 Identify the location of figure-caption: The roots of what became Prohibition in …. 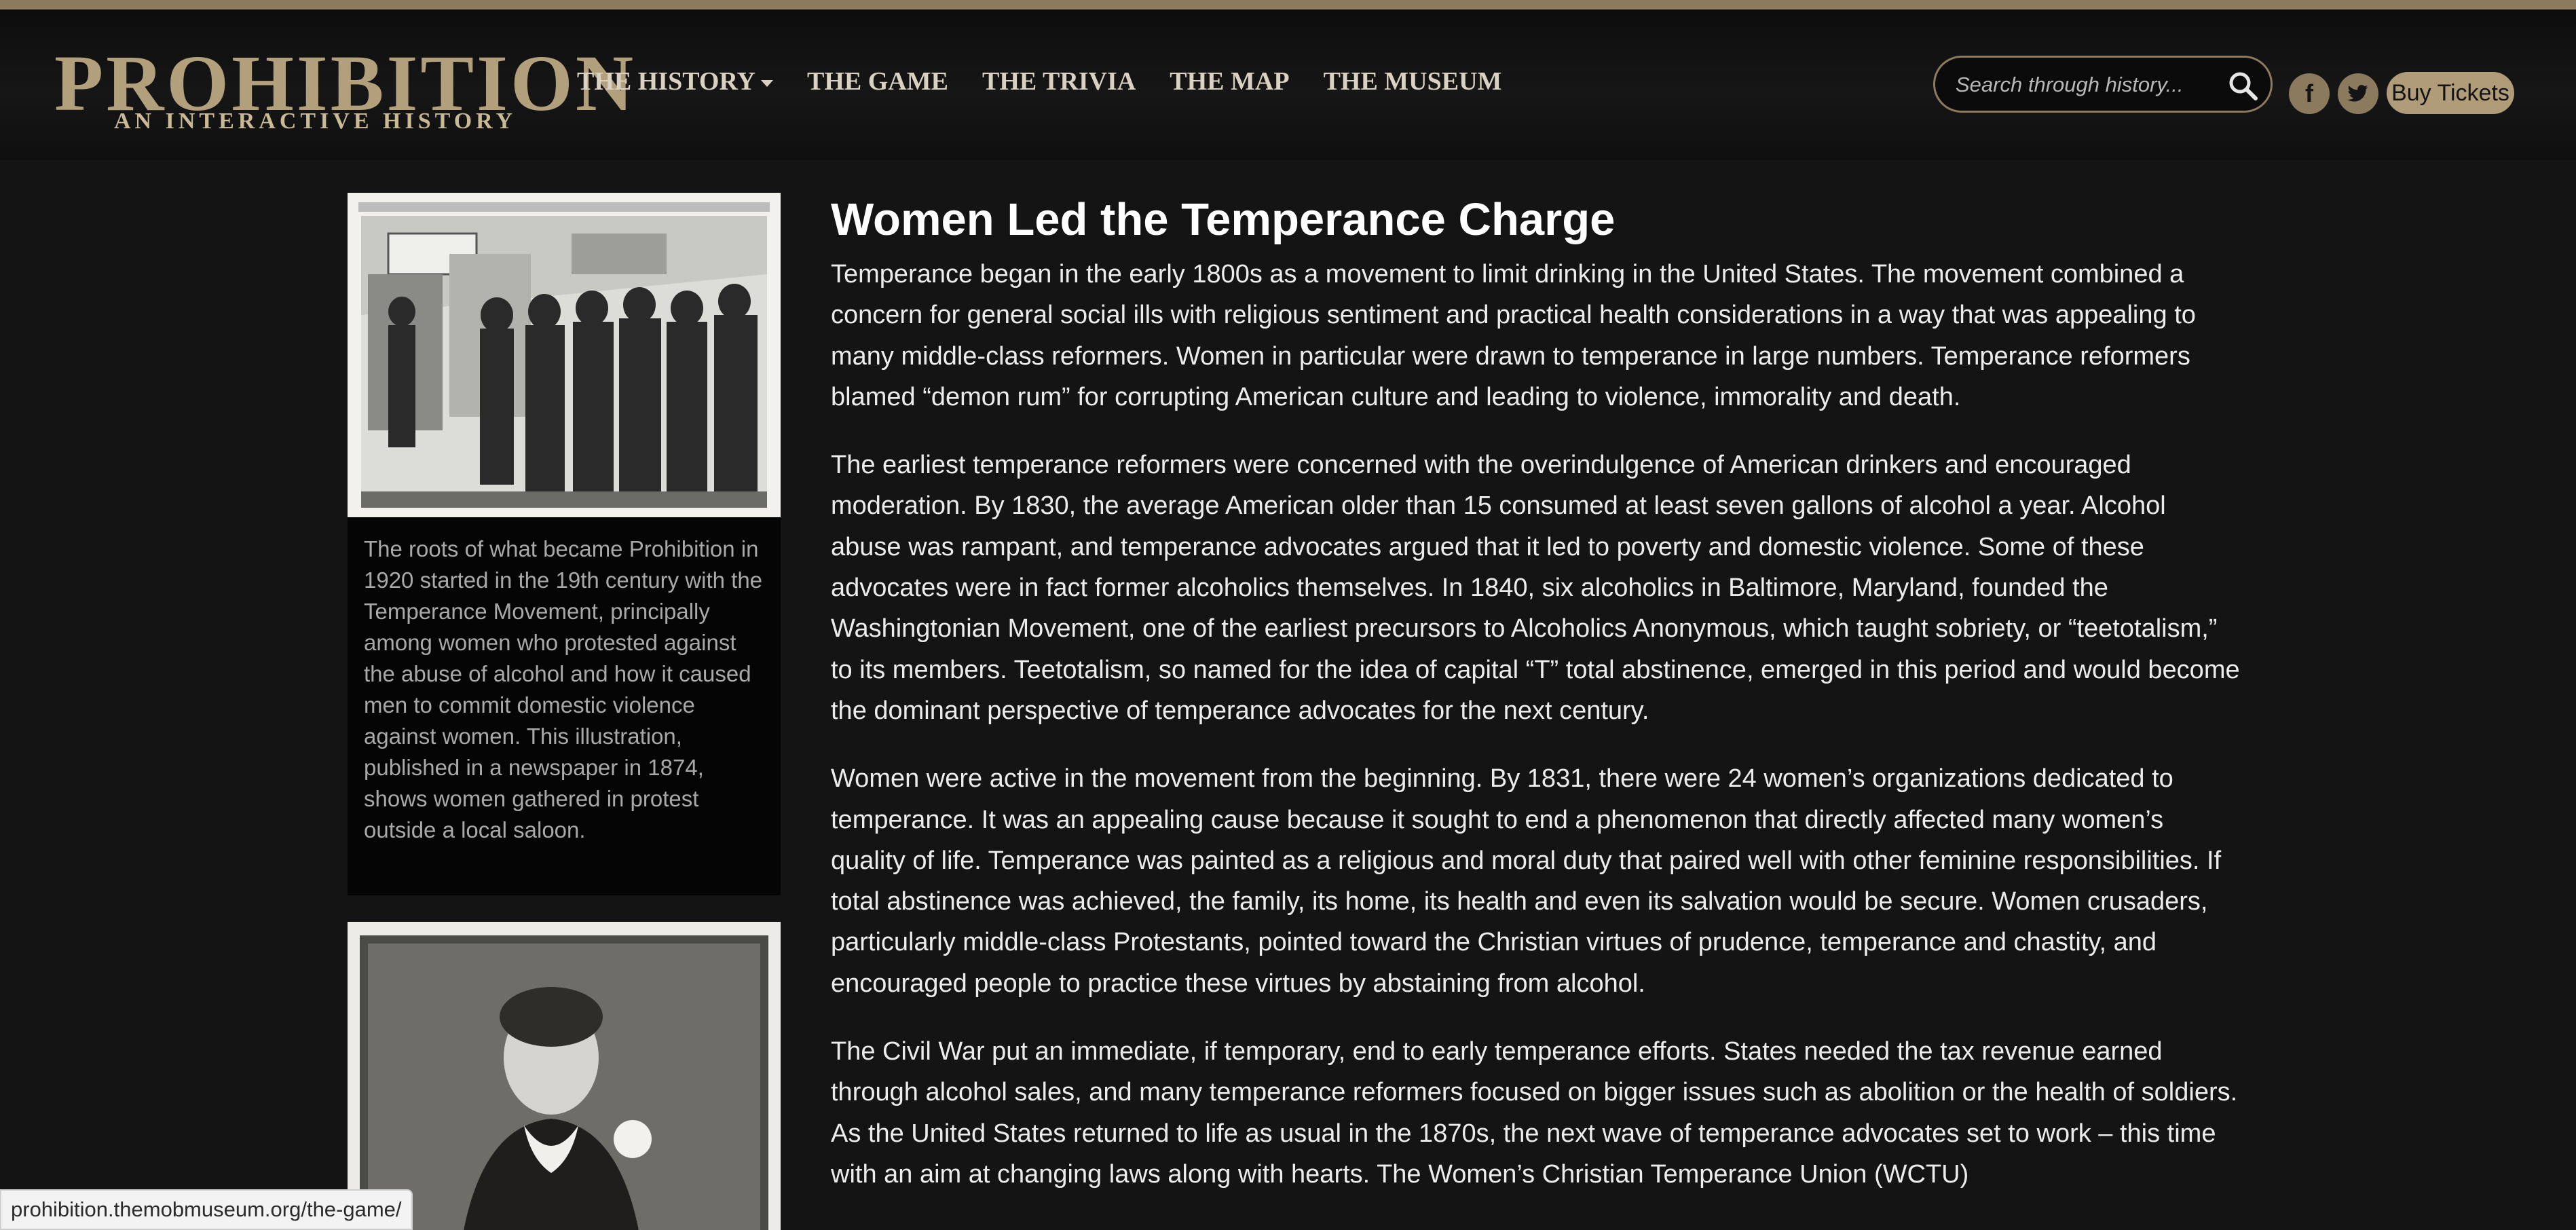
(563, 689).